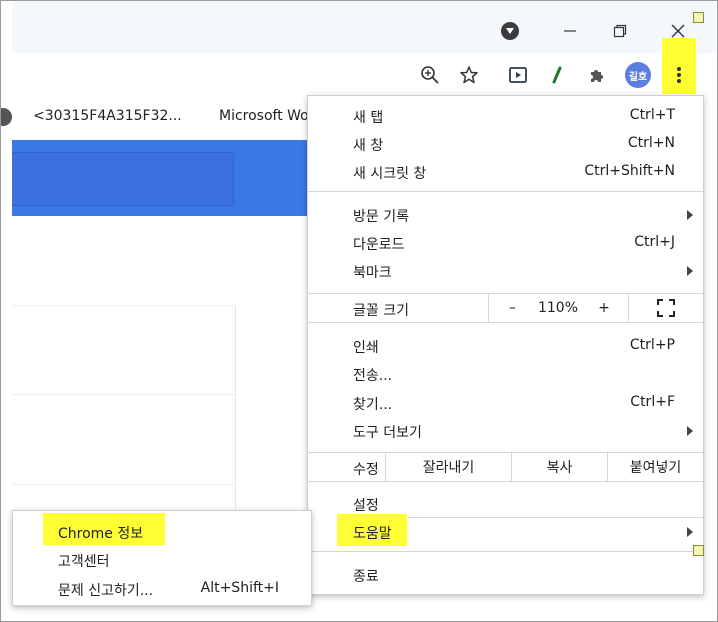 This screenshot has width=718, height=622. Describe the element at coordinates (559, 467) in the screenshot. I see `copy-button: 복사` at that location.